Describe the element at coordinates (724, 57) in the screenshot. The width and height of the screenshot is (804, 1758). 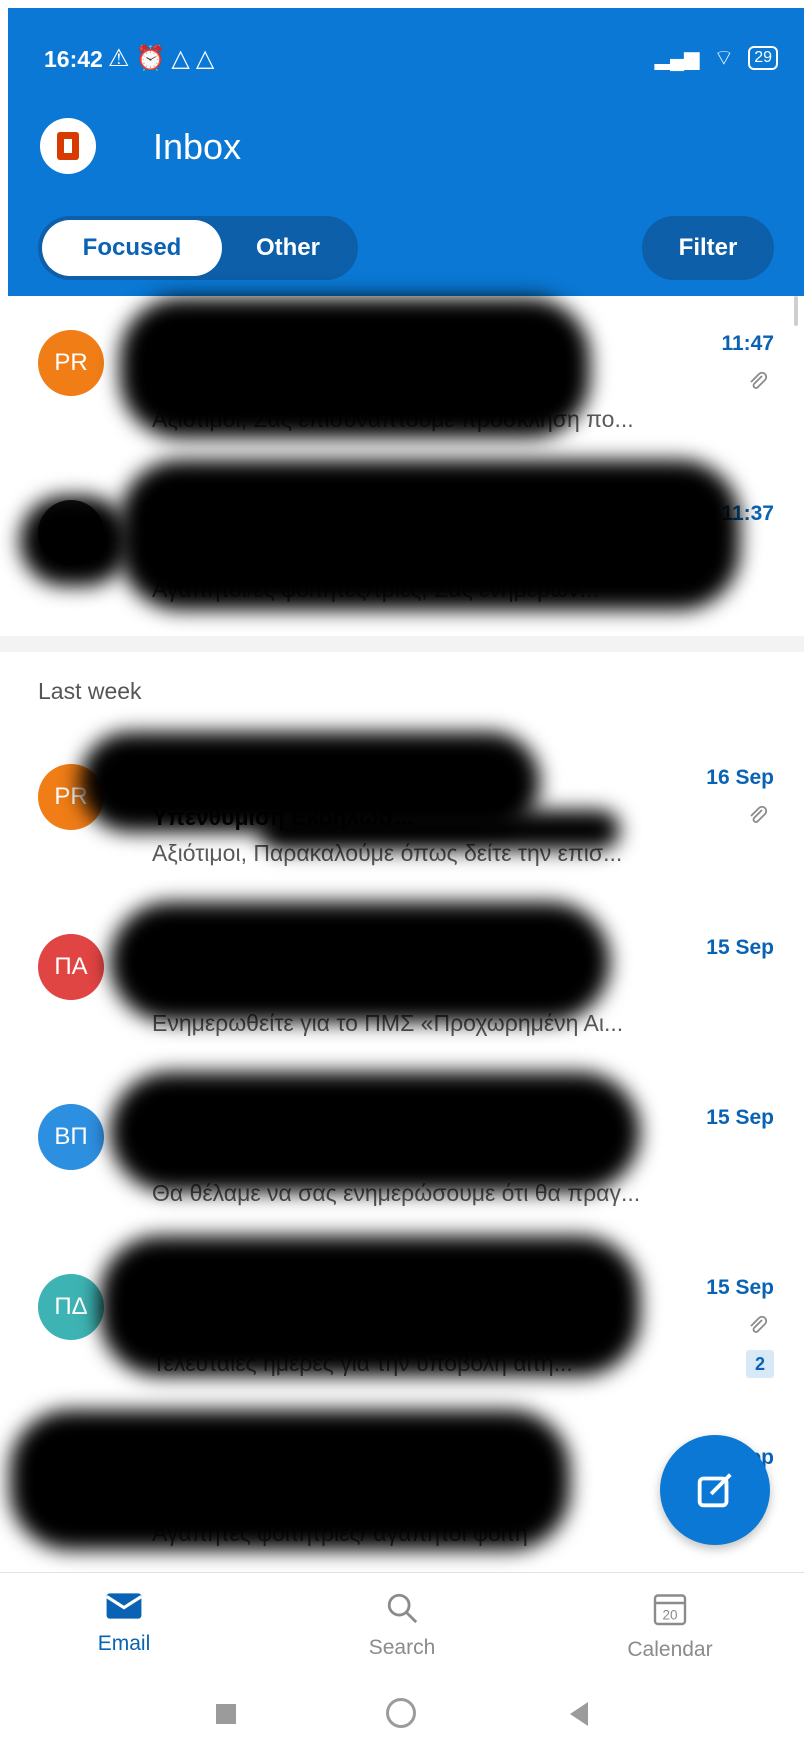
I see `wifi-icon: ⌔` at that location.